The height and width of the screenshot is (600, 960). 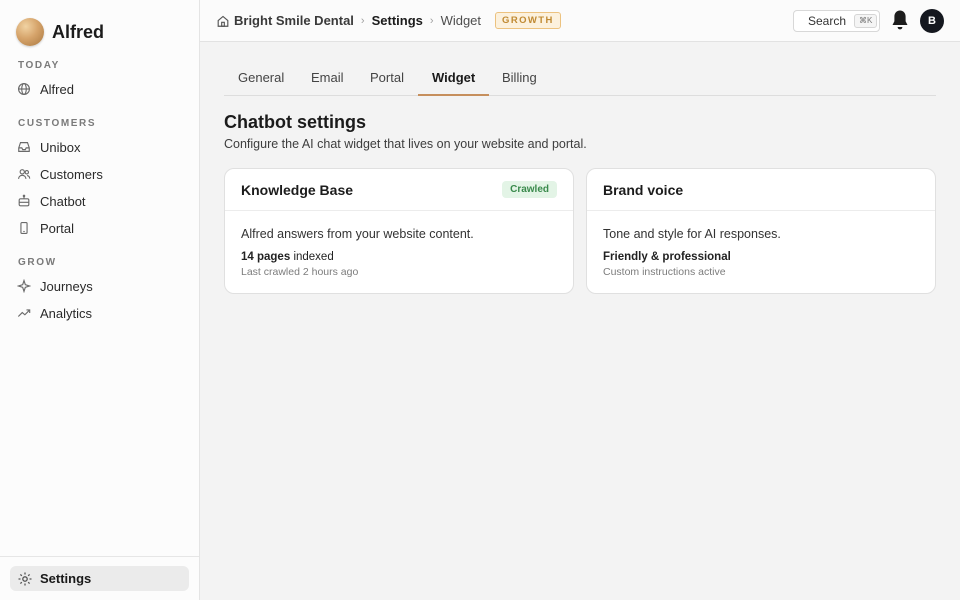 What do you see at coordinates (643, 189) in the screenshot?
I see `card-title: Brand voice` at bounding box center [643, 189].